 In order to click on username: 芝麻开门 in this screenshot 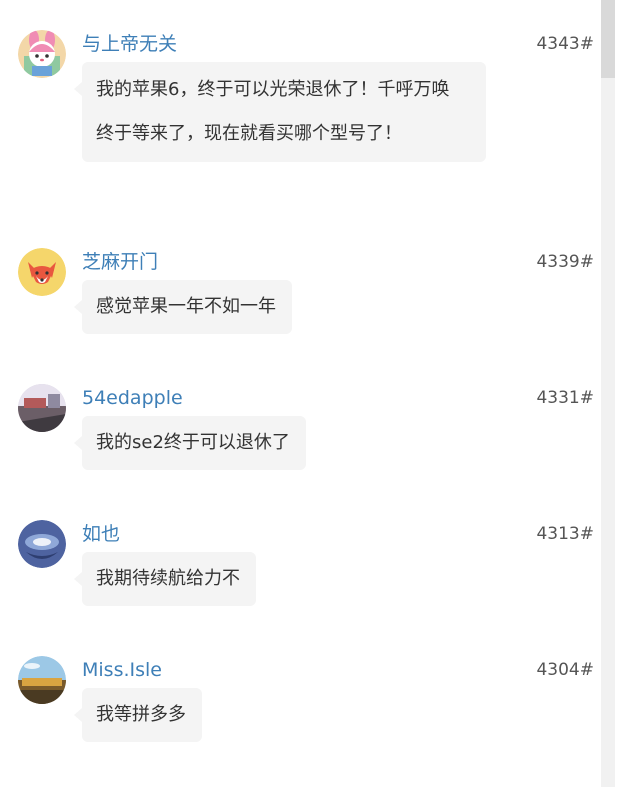, I will do `click(120, 262)`.